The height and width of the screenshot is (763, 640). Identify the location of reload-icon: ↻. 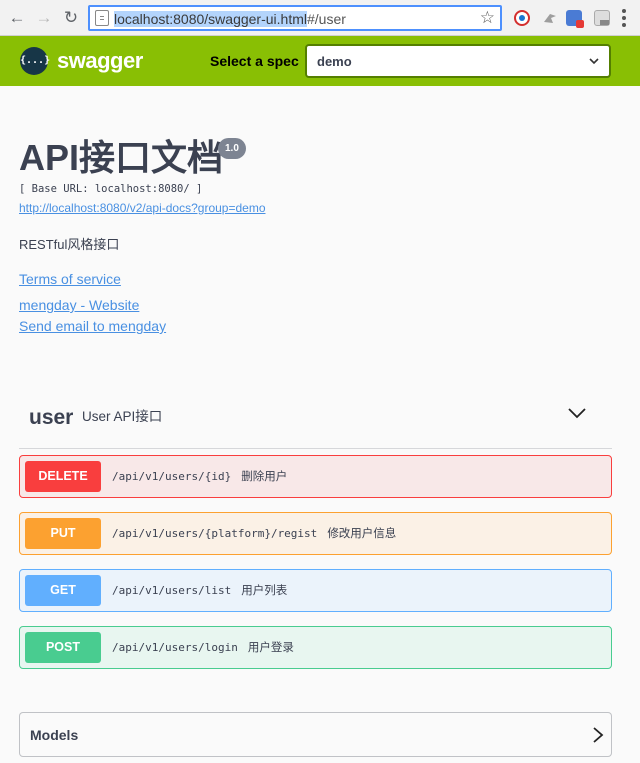
(71, 18).